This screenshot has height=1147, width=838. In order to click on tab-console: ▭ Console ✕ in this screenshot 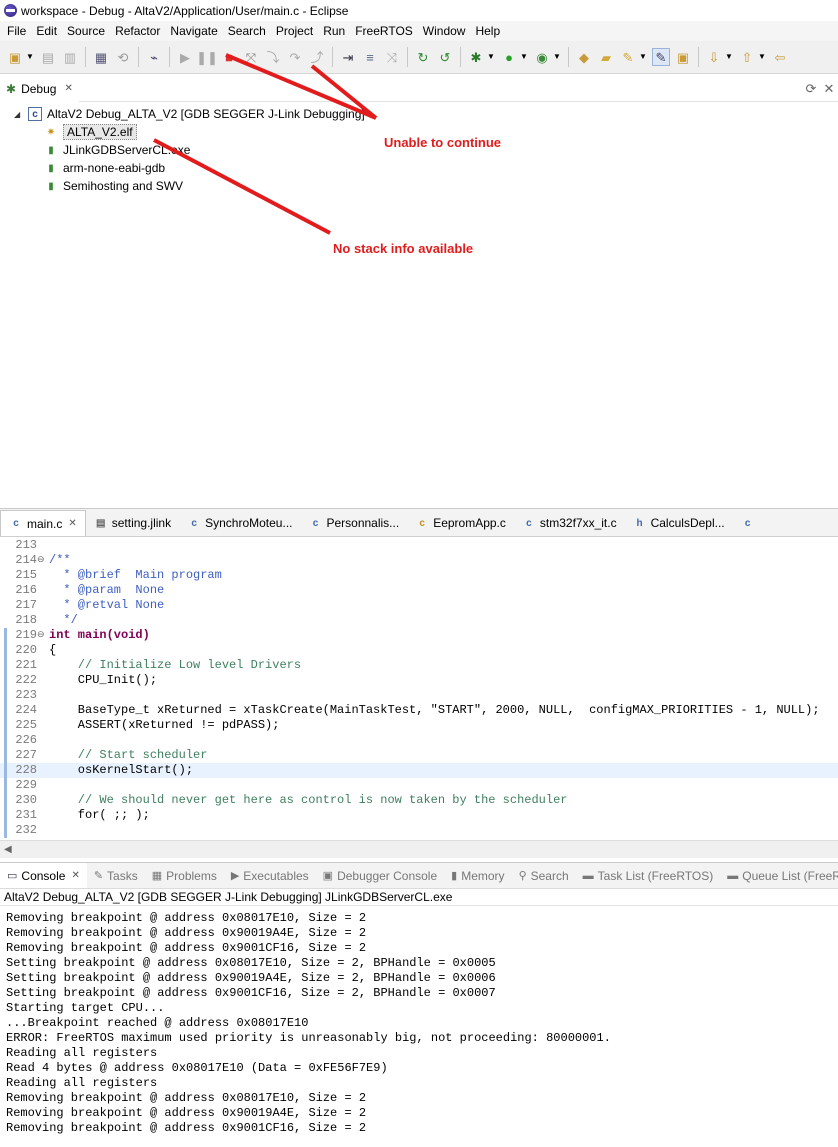, I will do `click(43, 875)`.